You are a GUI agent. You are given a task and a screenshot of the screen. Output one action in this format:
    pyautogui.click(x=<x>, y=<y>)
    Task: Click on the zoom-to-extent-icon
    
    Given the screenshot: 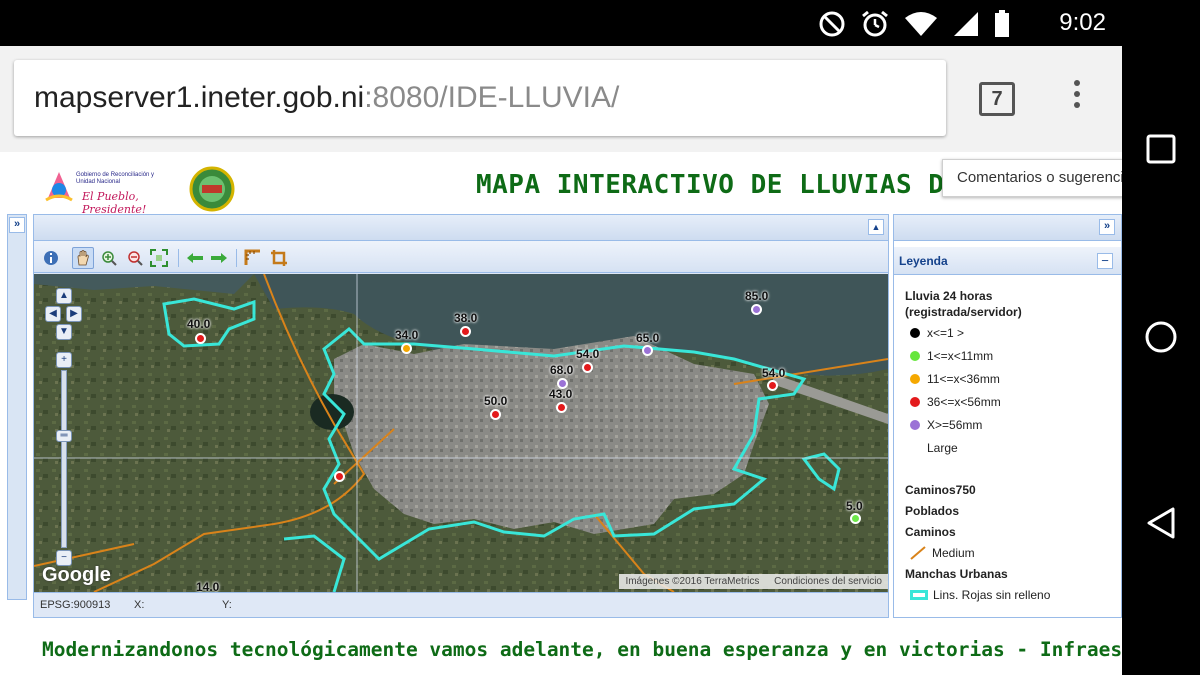 What is the action you would take?
    pyautogui.click(x=159, y=258)
    